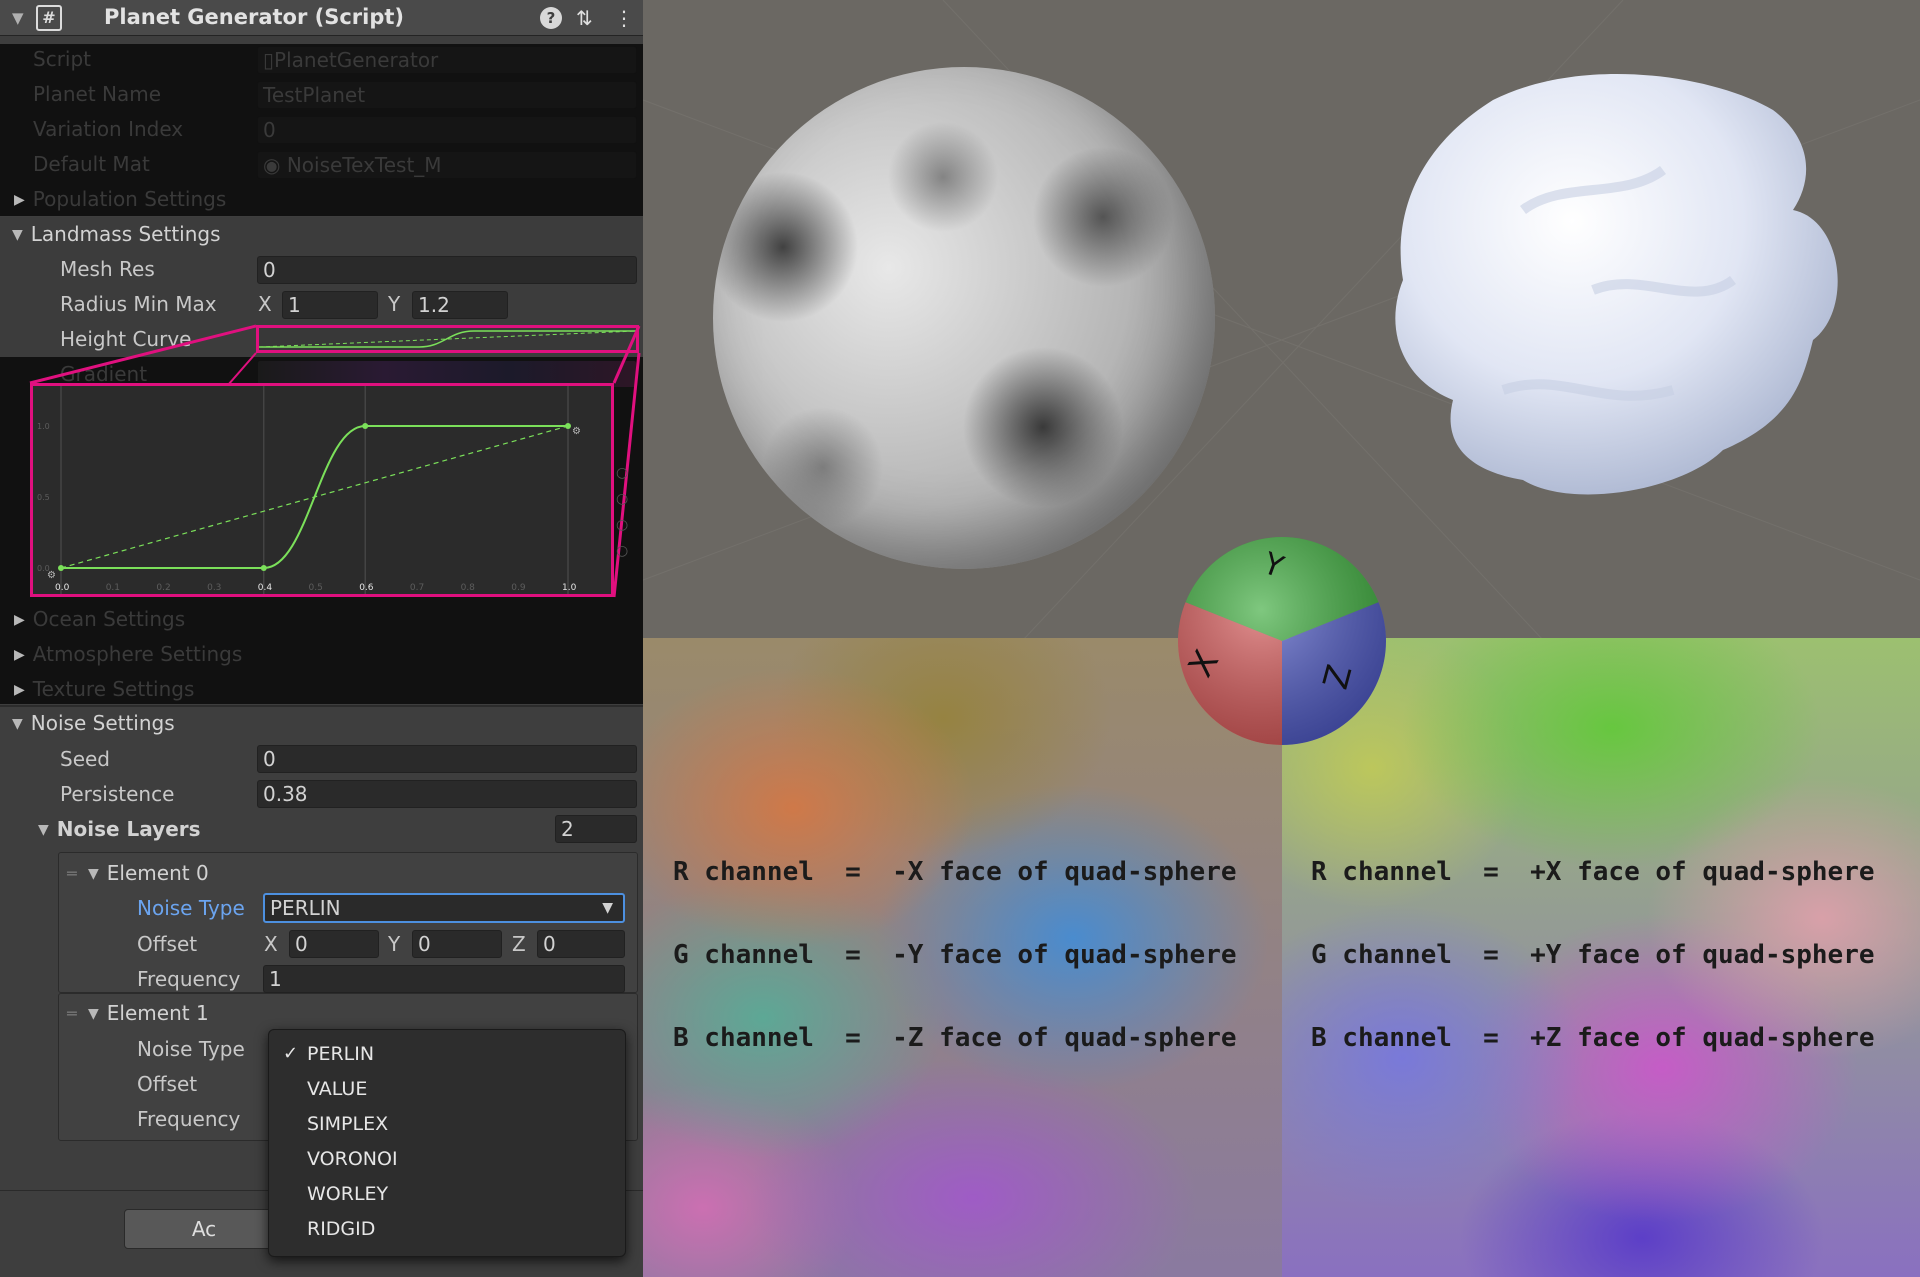 This screenshot has height=1277, width=1920. What do you see at coordinates (347, 1194) in the screenshot?
I see `dropdown-option: WORLEY` at bounding box center [347, 1194].